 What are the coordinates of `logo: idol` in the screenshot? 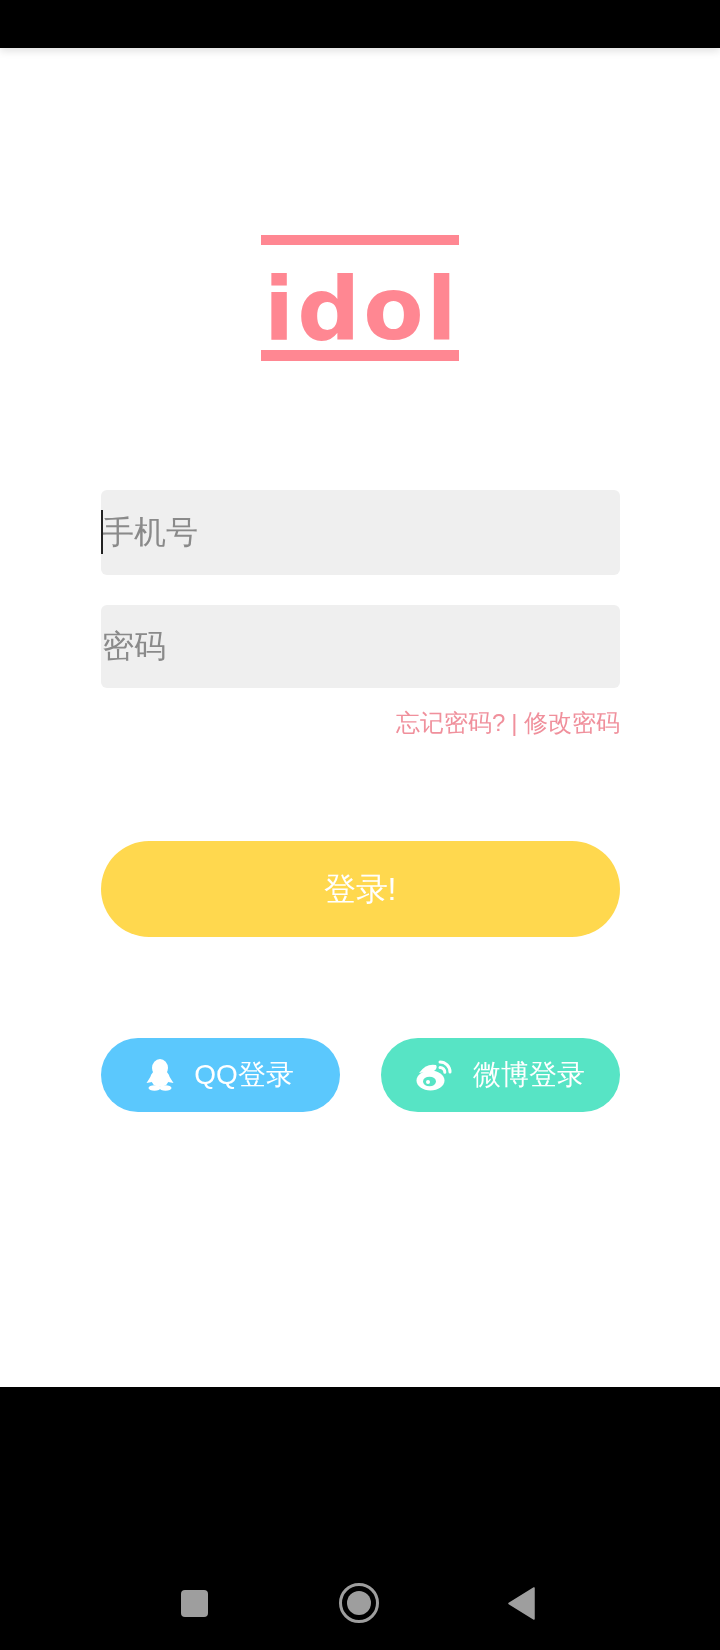 It's located at (360, 298).